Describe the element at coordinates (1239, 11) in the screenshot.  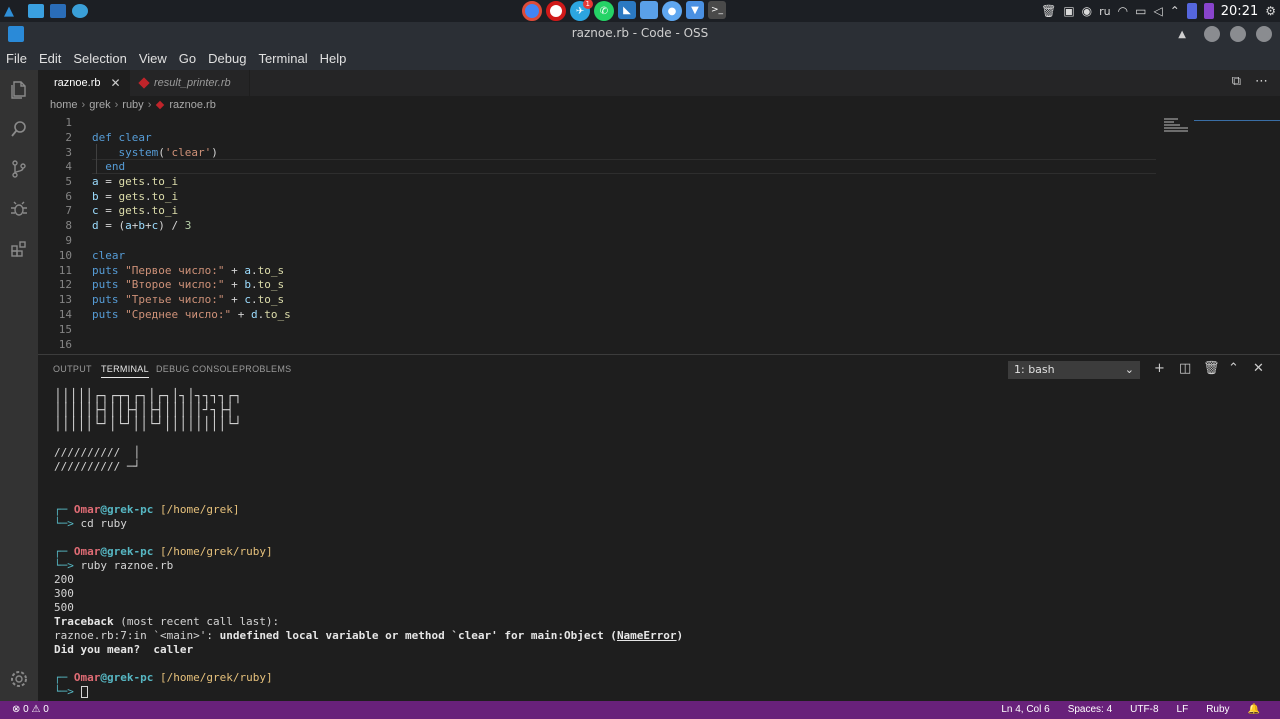
I see `clock: 20:21` at that location.